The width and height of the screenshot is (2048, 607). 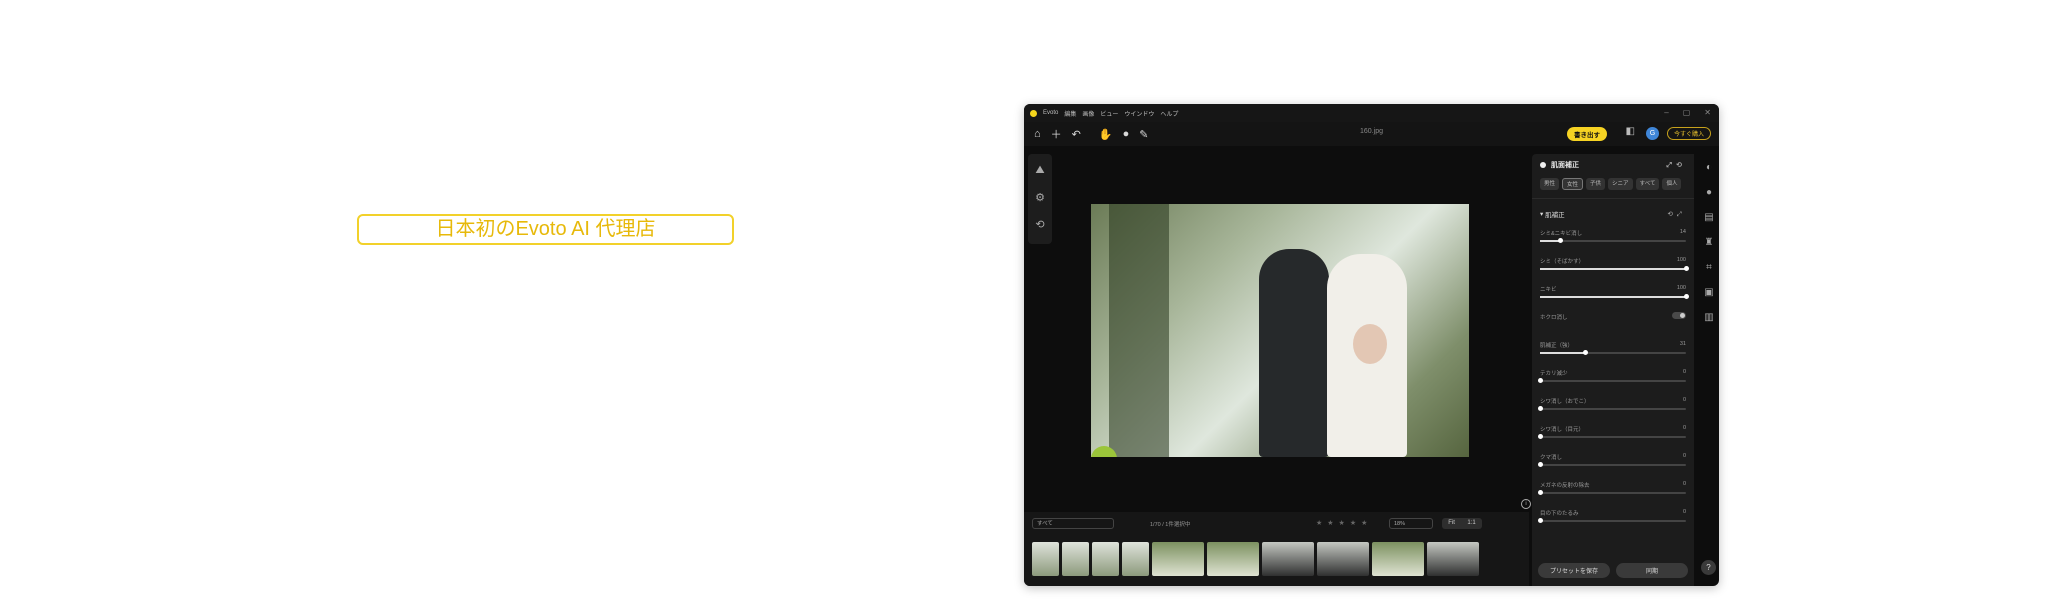 What do you see at coordinates (1676, 165) in the screenshot?
I see `panel-actions: ⤢⟲` at bounding box center [1676, 165].